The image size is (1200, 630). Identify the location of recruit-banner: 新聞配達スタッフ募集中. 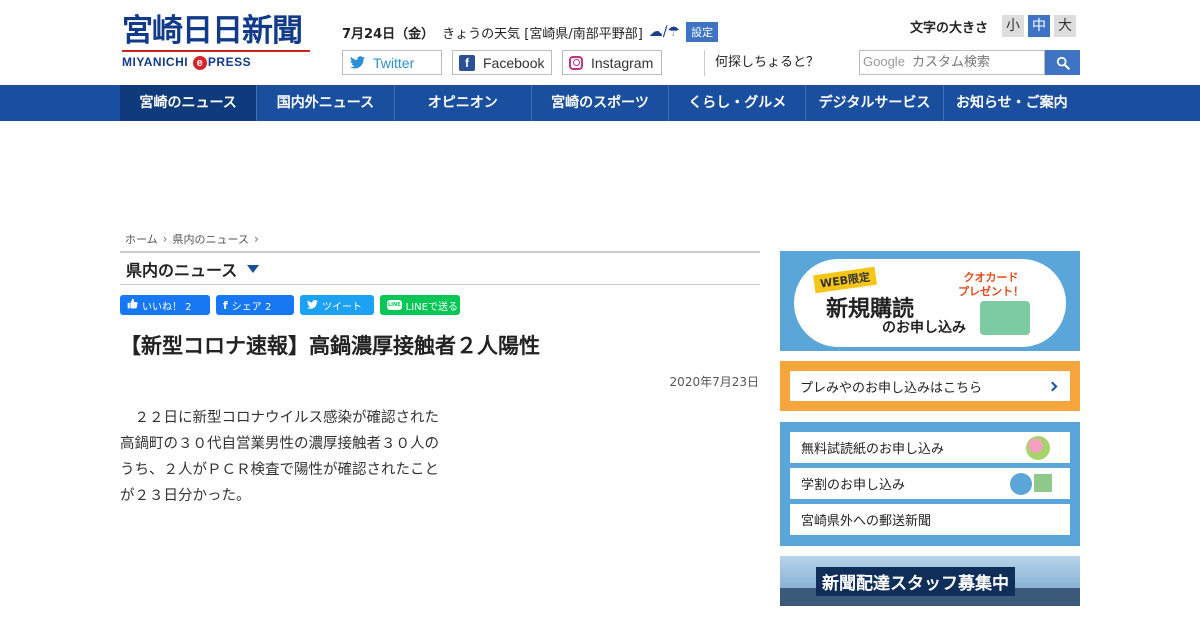
(930, 581).